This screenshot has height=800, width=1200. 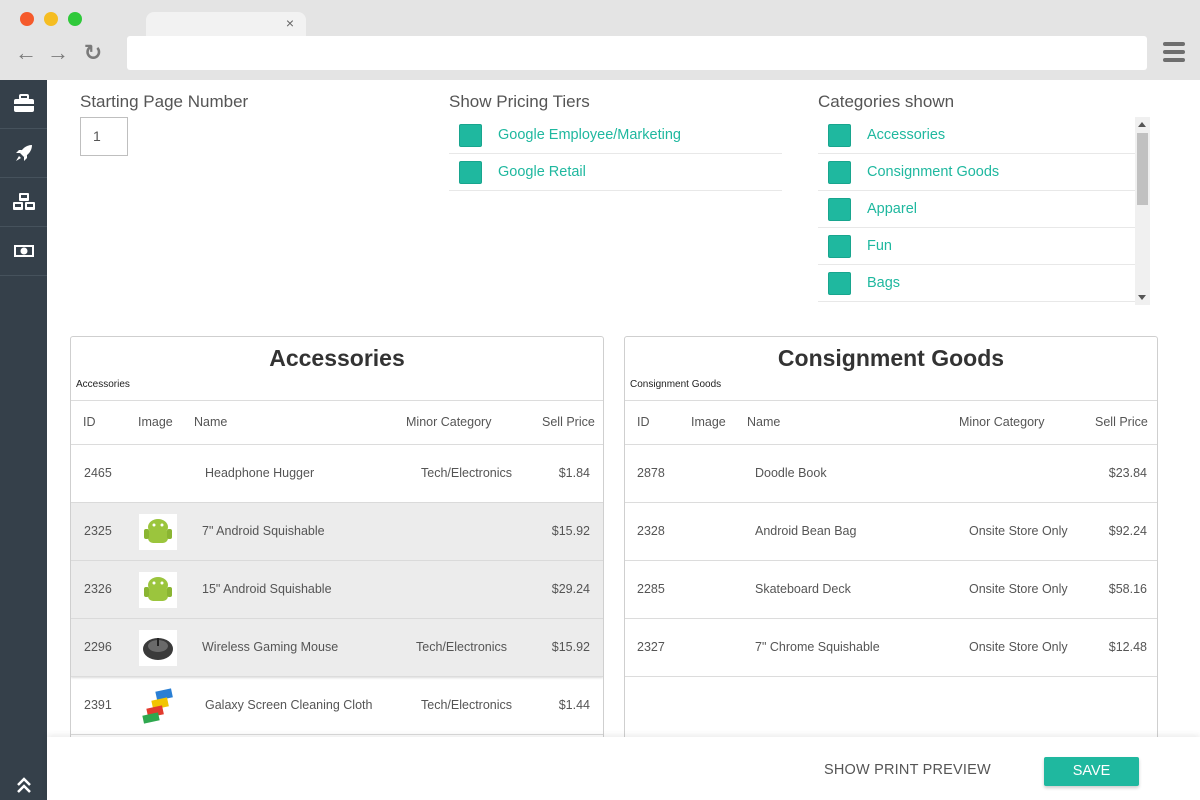 What do you see at coordinates (1142, 211) in the screenshot?
I see `categories-scrollbar` at bounding box center [1142, 211].